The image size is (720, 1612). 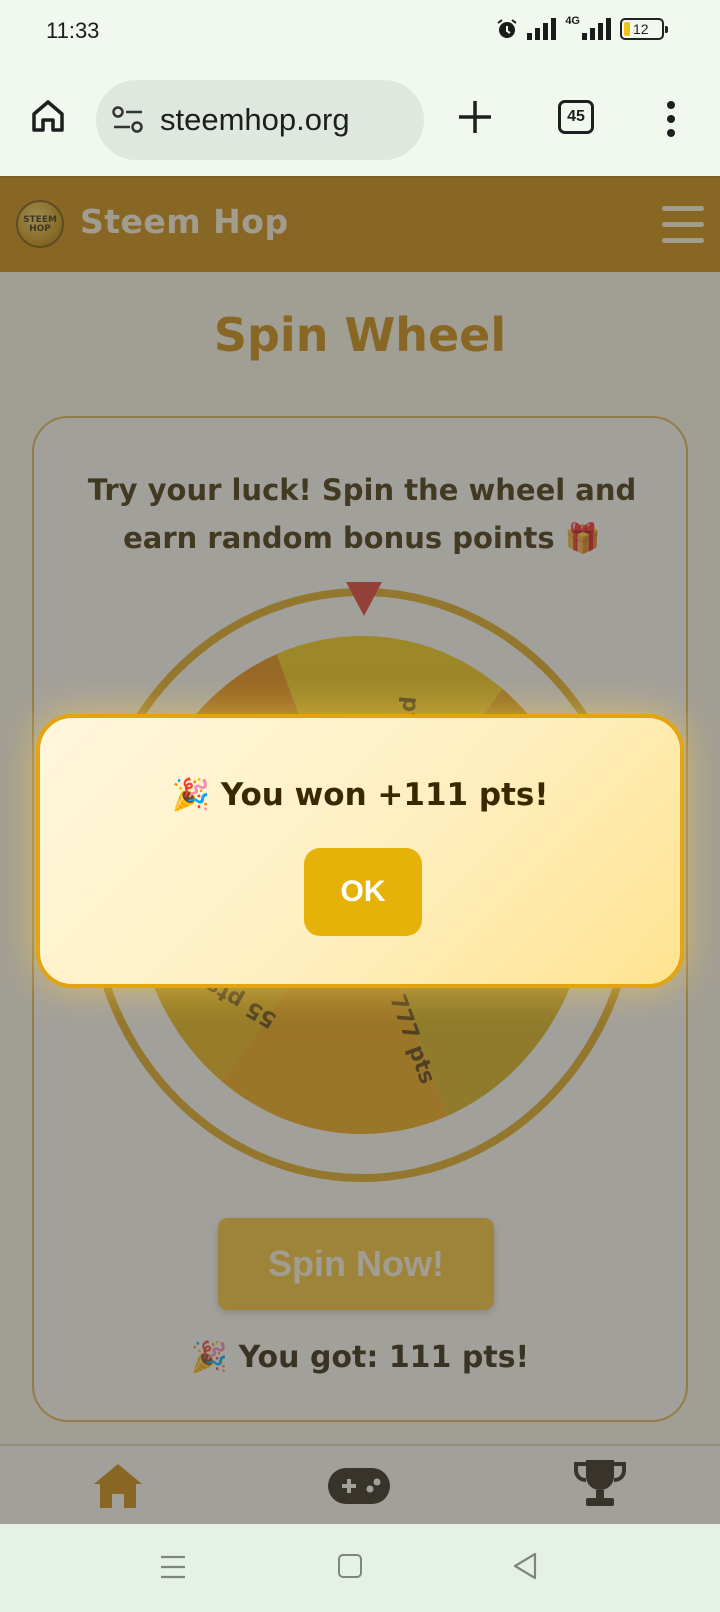 What do you see at coordinates (48, 116) in the screenshot?
I see `home-icon` at bounding box center [48, 116].